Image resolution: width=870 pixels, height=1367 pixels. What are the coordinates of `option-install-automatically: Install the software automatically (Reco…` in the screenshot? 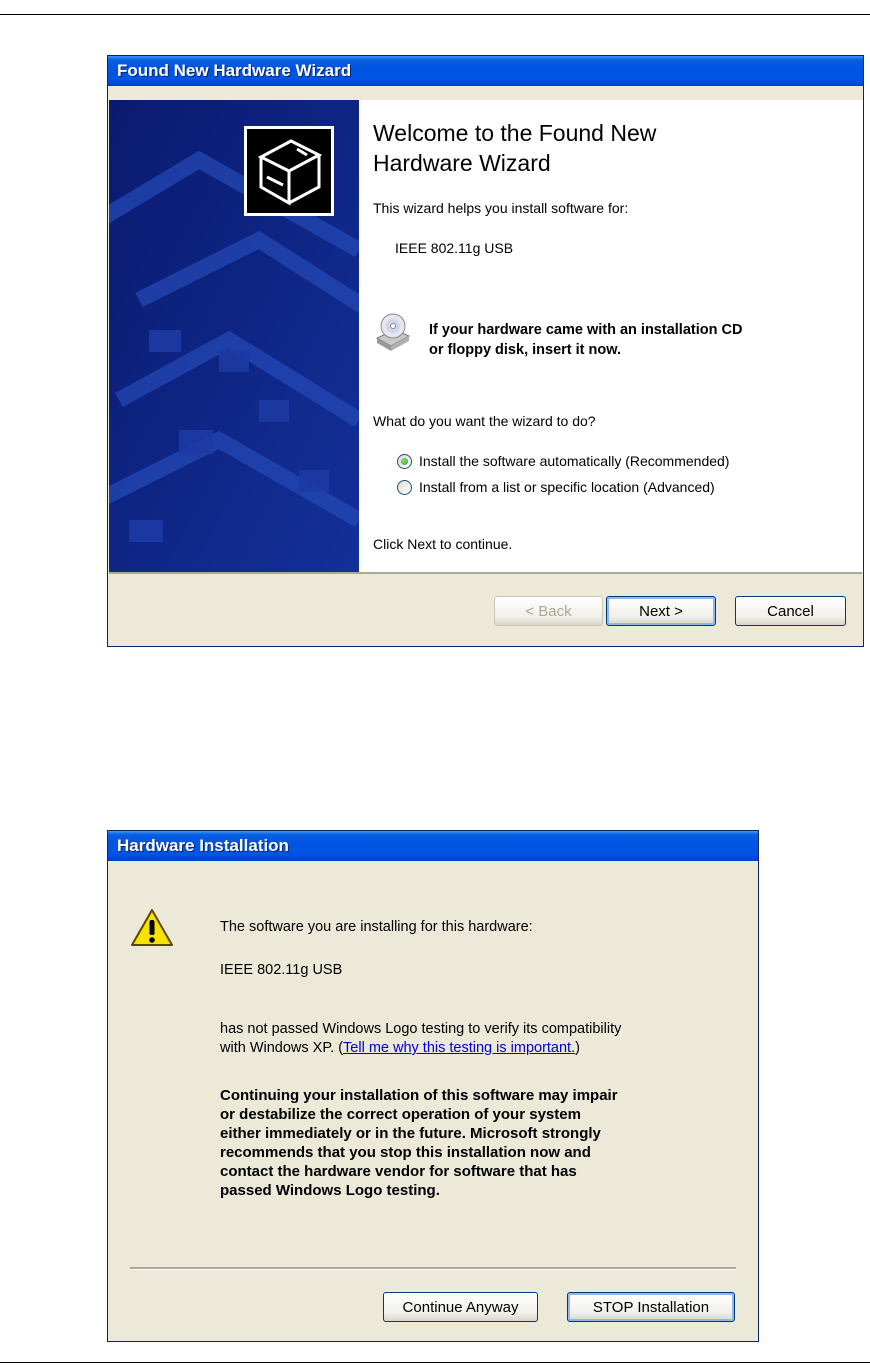 It's located at (563, 461).